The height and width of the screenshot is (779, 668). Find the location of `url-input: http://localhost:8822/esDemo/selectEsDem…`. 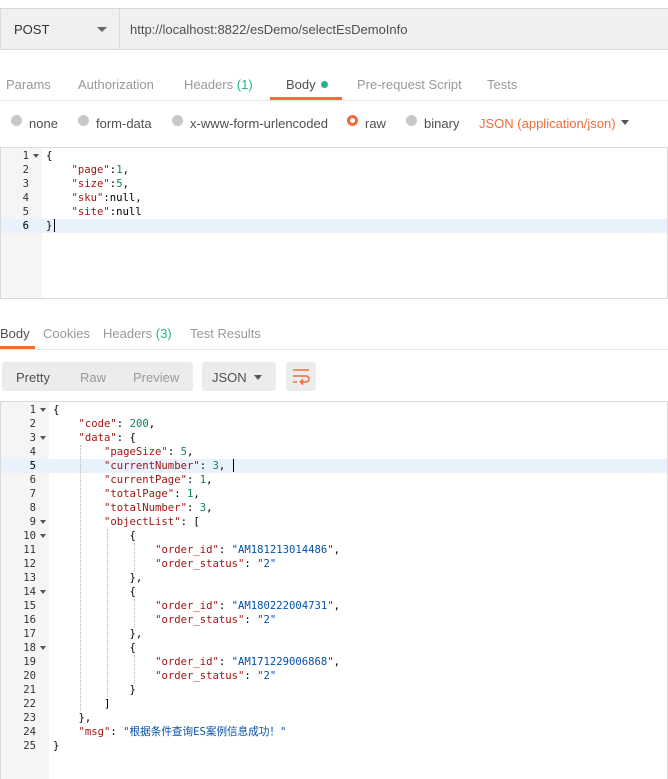

url-input: http://localhost:8822/esDemo/selectEsDem… is located at coordinates (268, 29).